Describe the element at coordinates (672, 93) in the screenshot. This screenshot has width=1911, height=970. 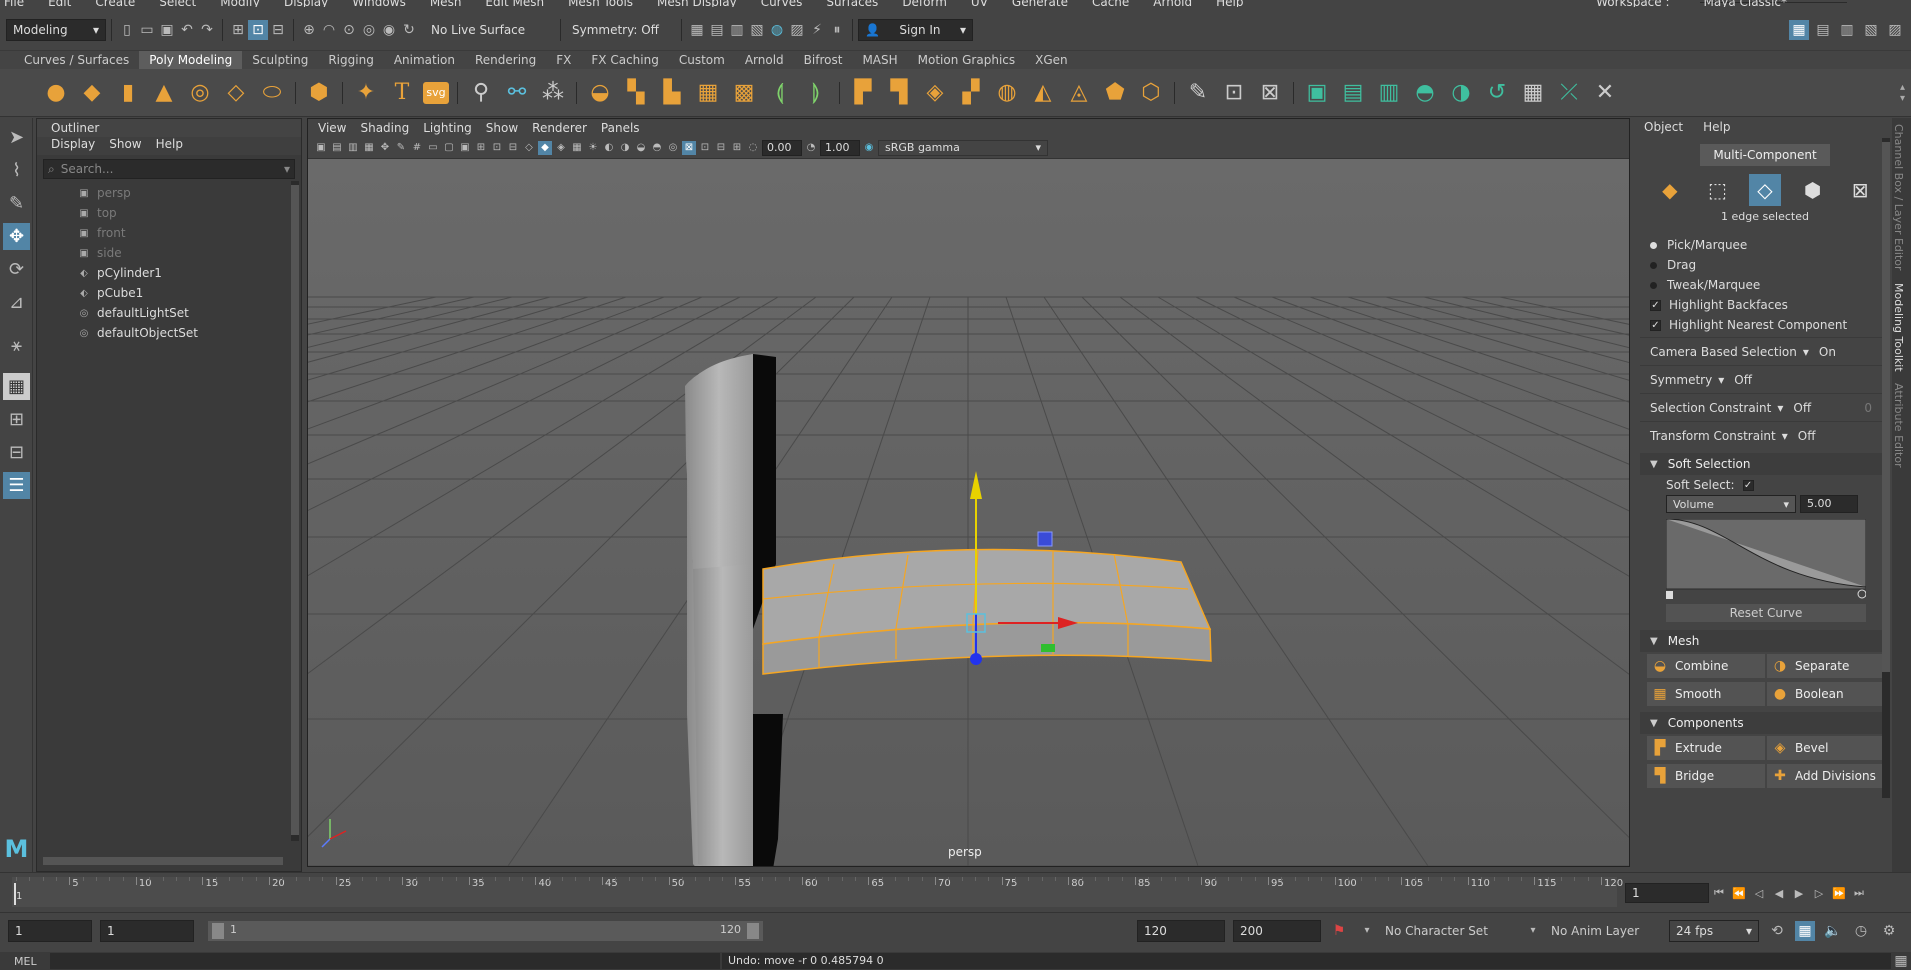
I see `extract-icon: ▙` at that location.